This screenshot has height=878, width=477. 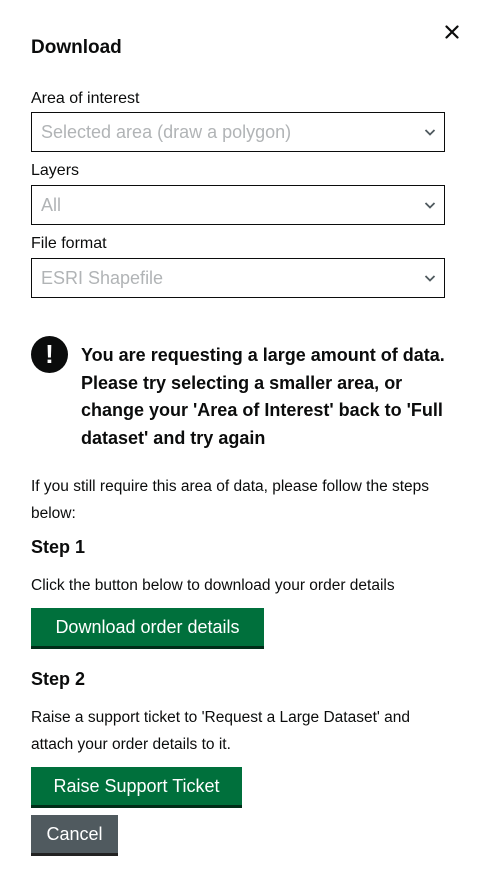 I want to click on area-of-interest-value: Selected area (draw a polygon), so click(x=166, y=131).